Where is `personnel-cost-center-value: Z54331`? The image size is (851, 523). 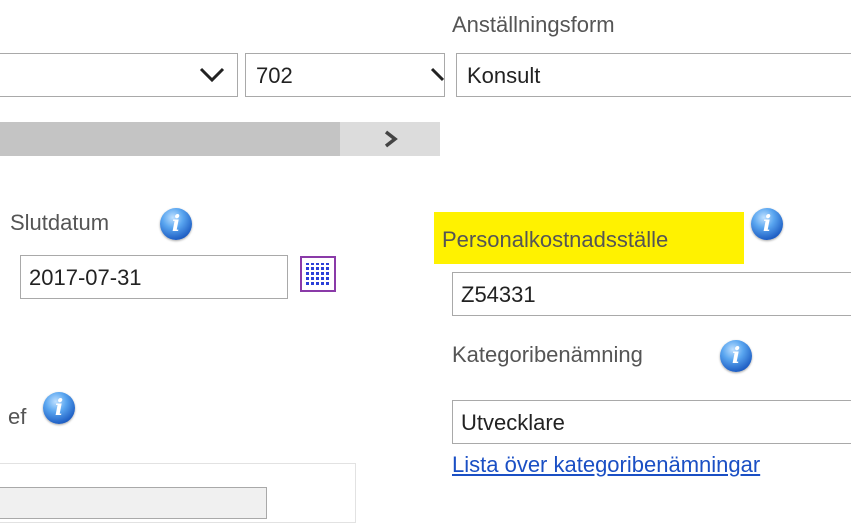
personnel-cost-center-value: Z54331 is located at coordinates (498, 294).